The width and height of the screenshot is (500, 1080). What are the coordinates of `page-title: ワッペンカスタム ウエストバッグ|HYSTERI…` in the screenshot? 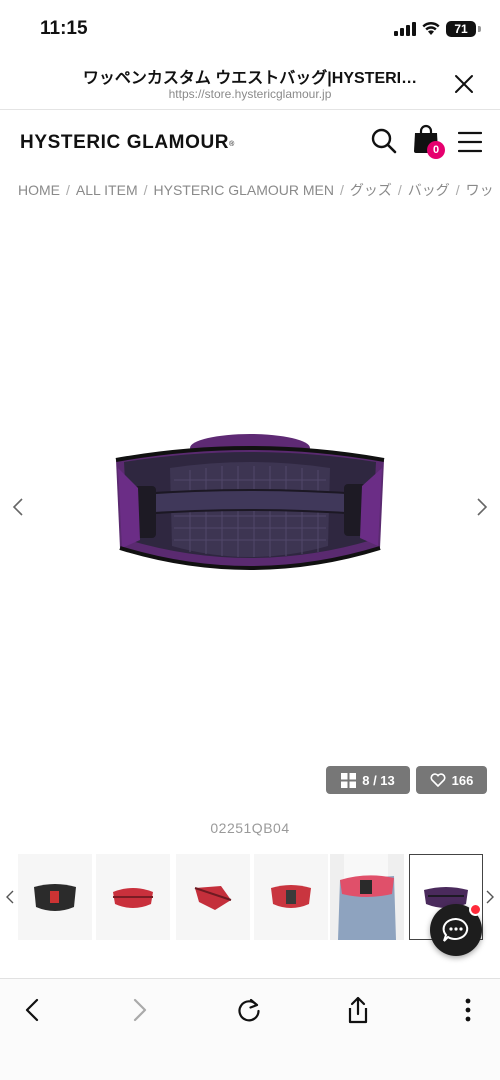 It's located at (250, 78).